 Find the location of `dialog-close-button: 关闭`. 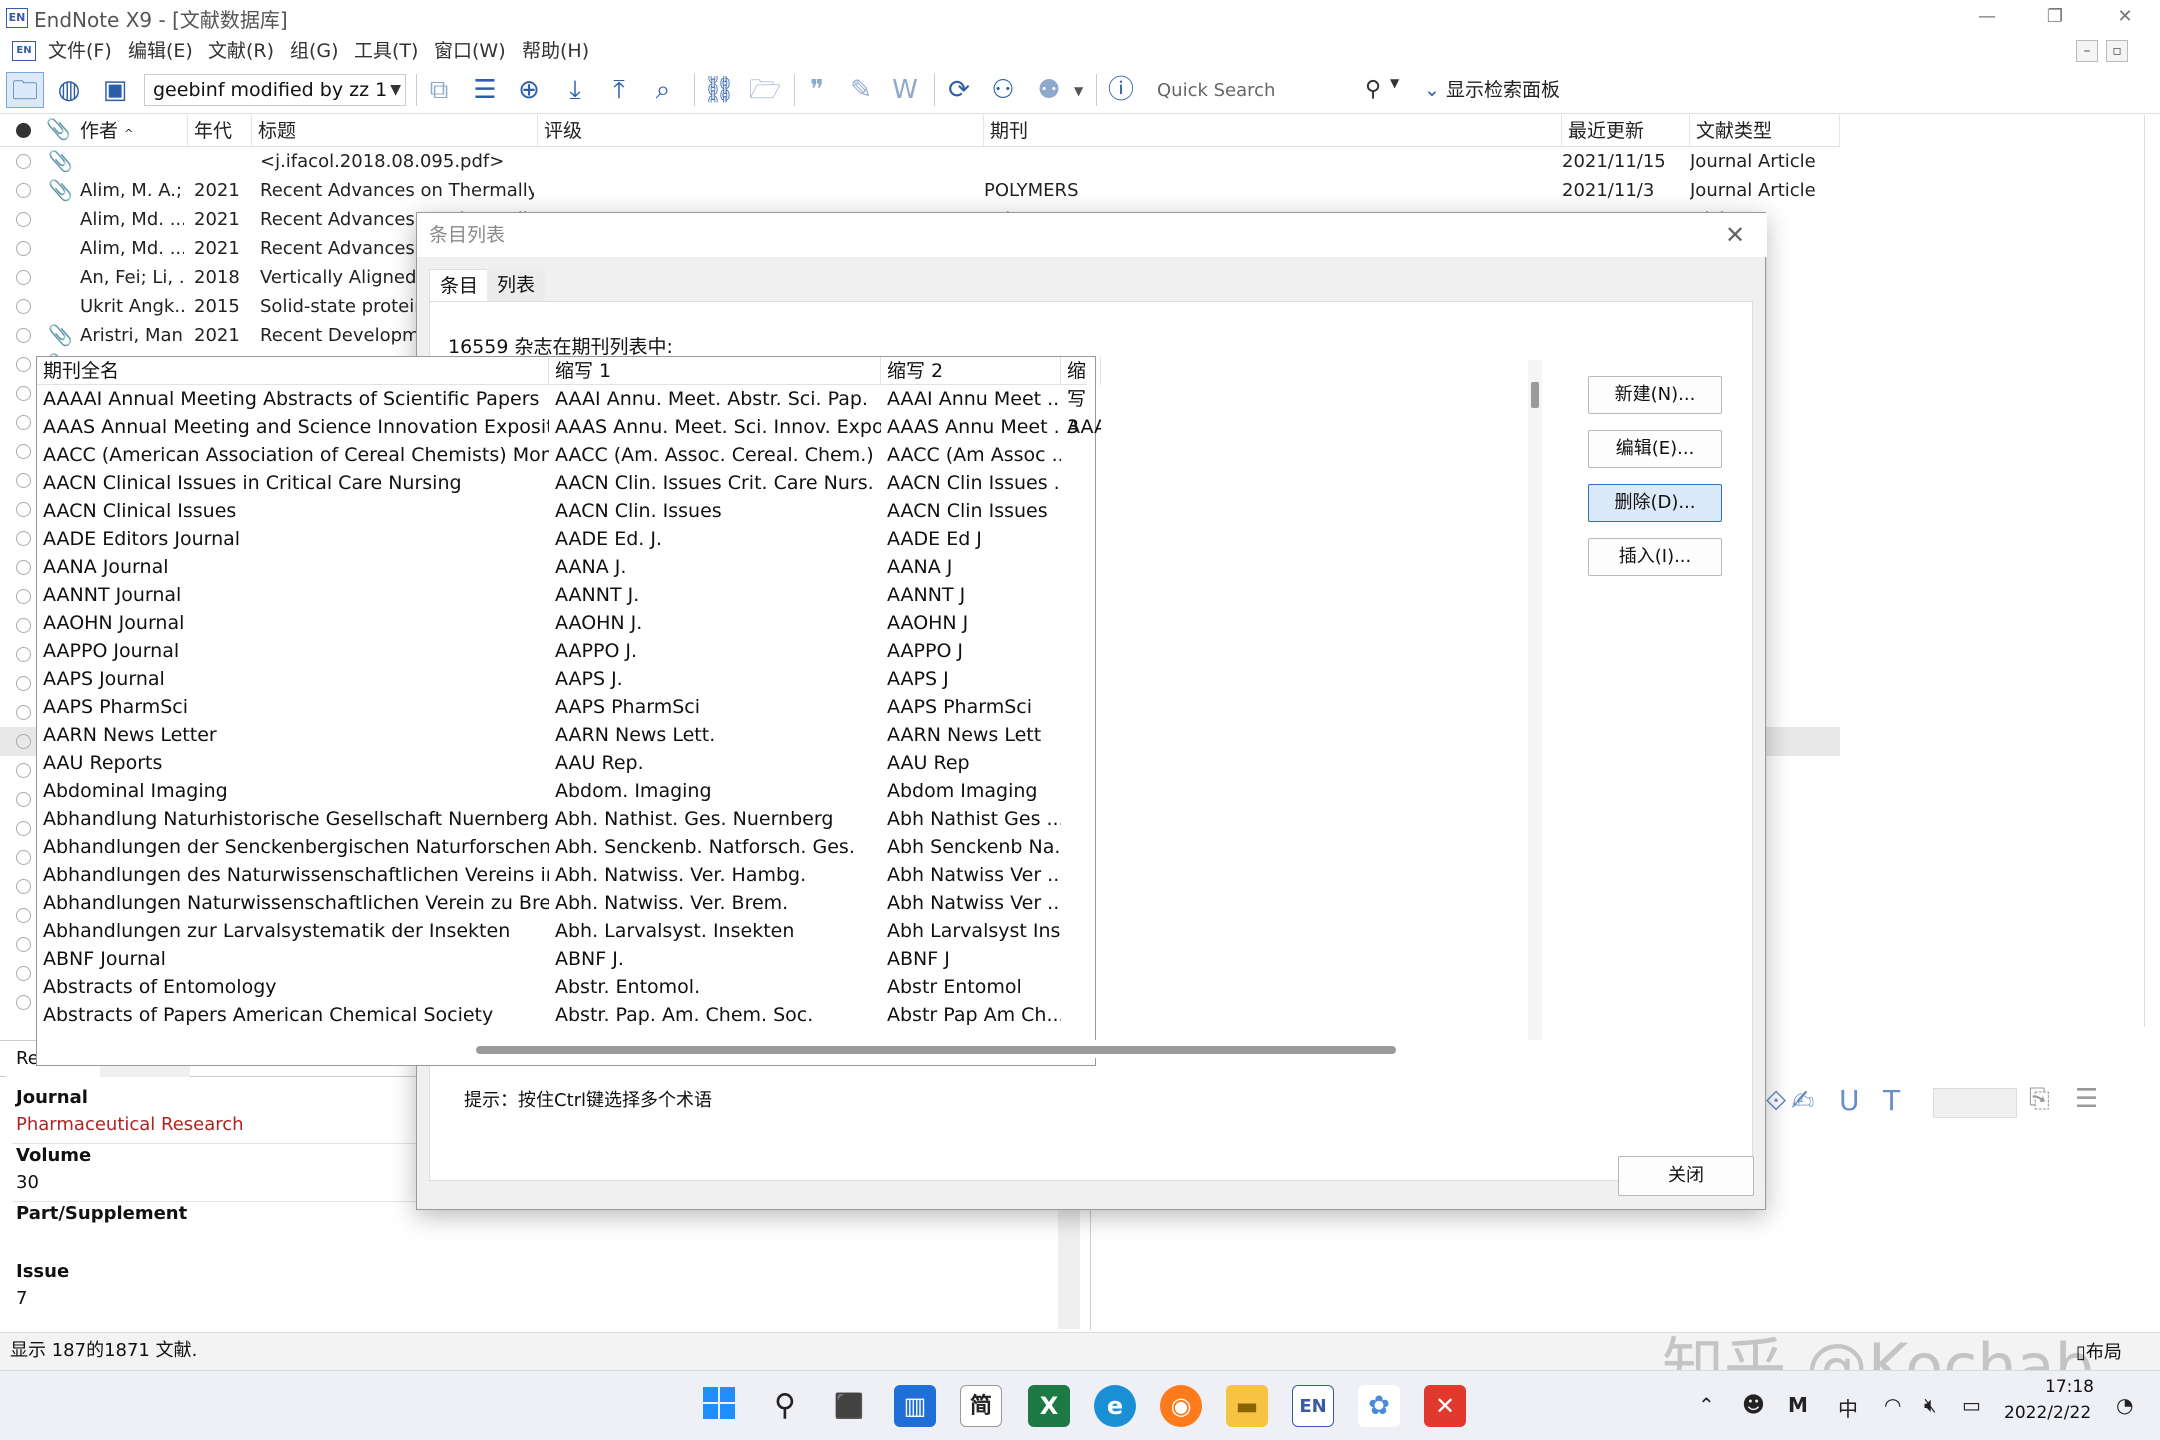

dialog-close-button: 关闭 is located at coordinates (1686, 1176).